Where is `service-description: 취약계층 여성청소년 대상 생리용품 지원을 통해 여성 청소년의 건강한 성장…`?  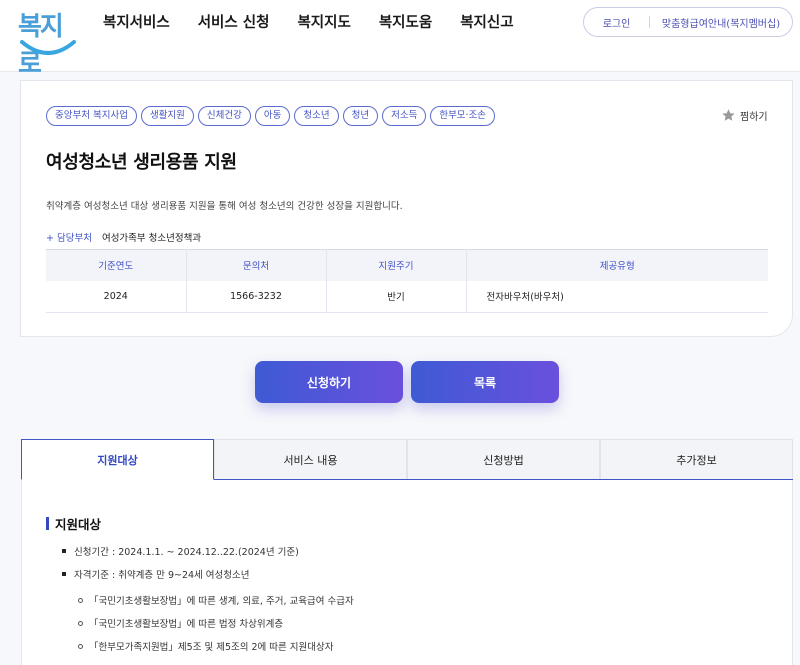 service-description: 취약계층 여성청소년 대상 생리용품 지원을 통해 여성 청소년의 건강한 성장… is located at coordinates (224, 206).